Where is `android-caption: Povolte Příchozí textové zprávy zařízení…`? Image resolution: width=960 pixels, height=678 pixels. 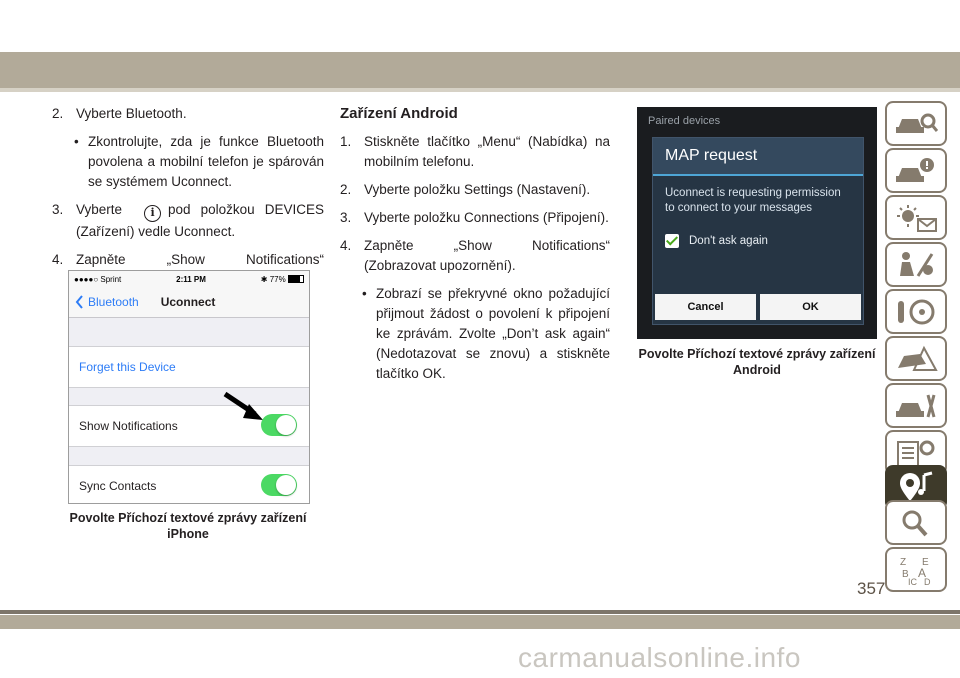 android-caption: Povolte Příchozí textové zprávy zařízení… is located at coordinates (757, 362).